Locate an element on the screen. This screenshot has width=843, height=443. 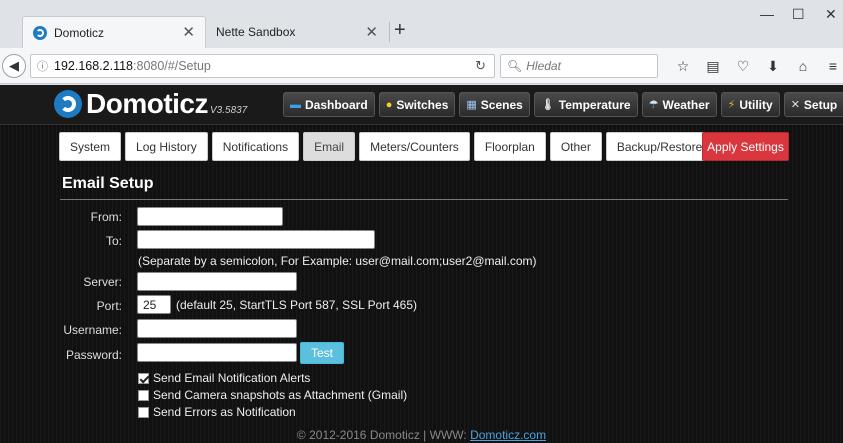
footer-text: © 2012-2016 Domoticz | WWW: is located at coordinates (381, 435).